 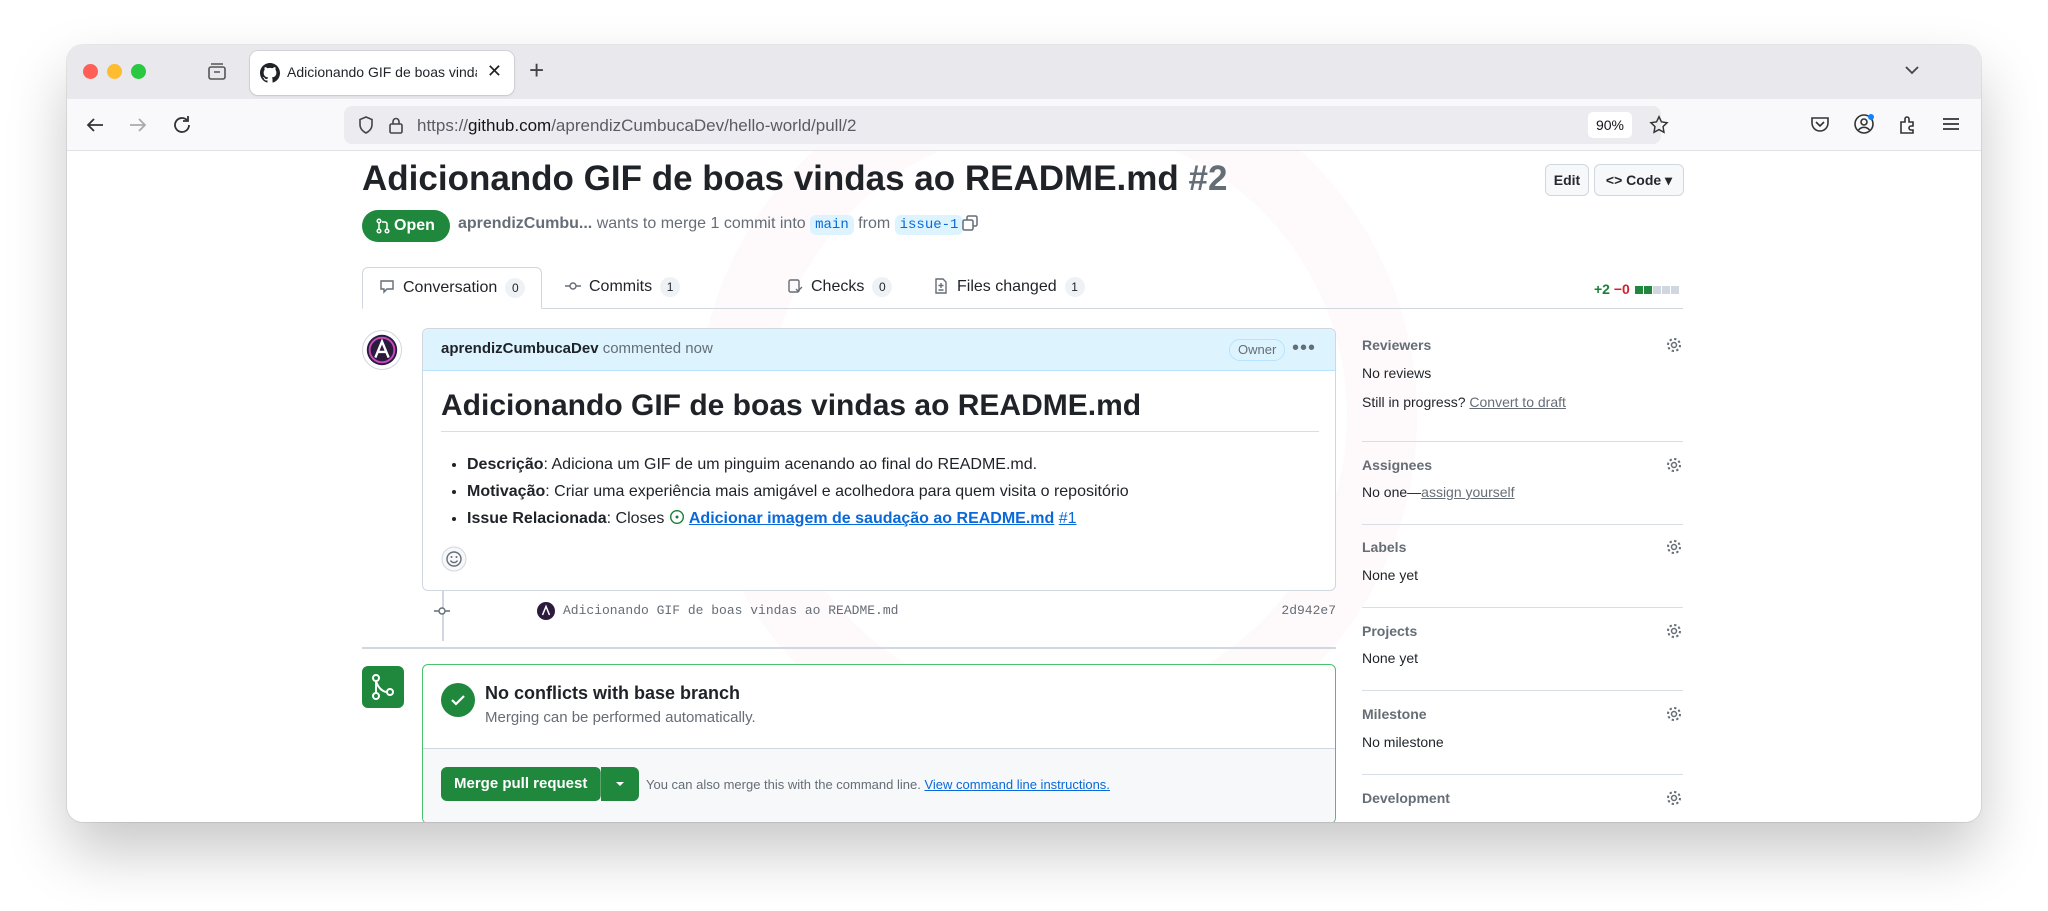 I want to click on milestone-heading: Milestone, so click(x=1394, y=714).